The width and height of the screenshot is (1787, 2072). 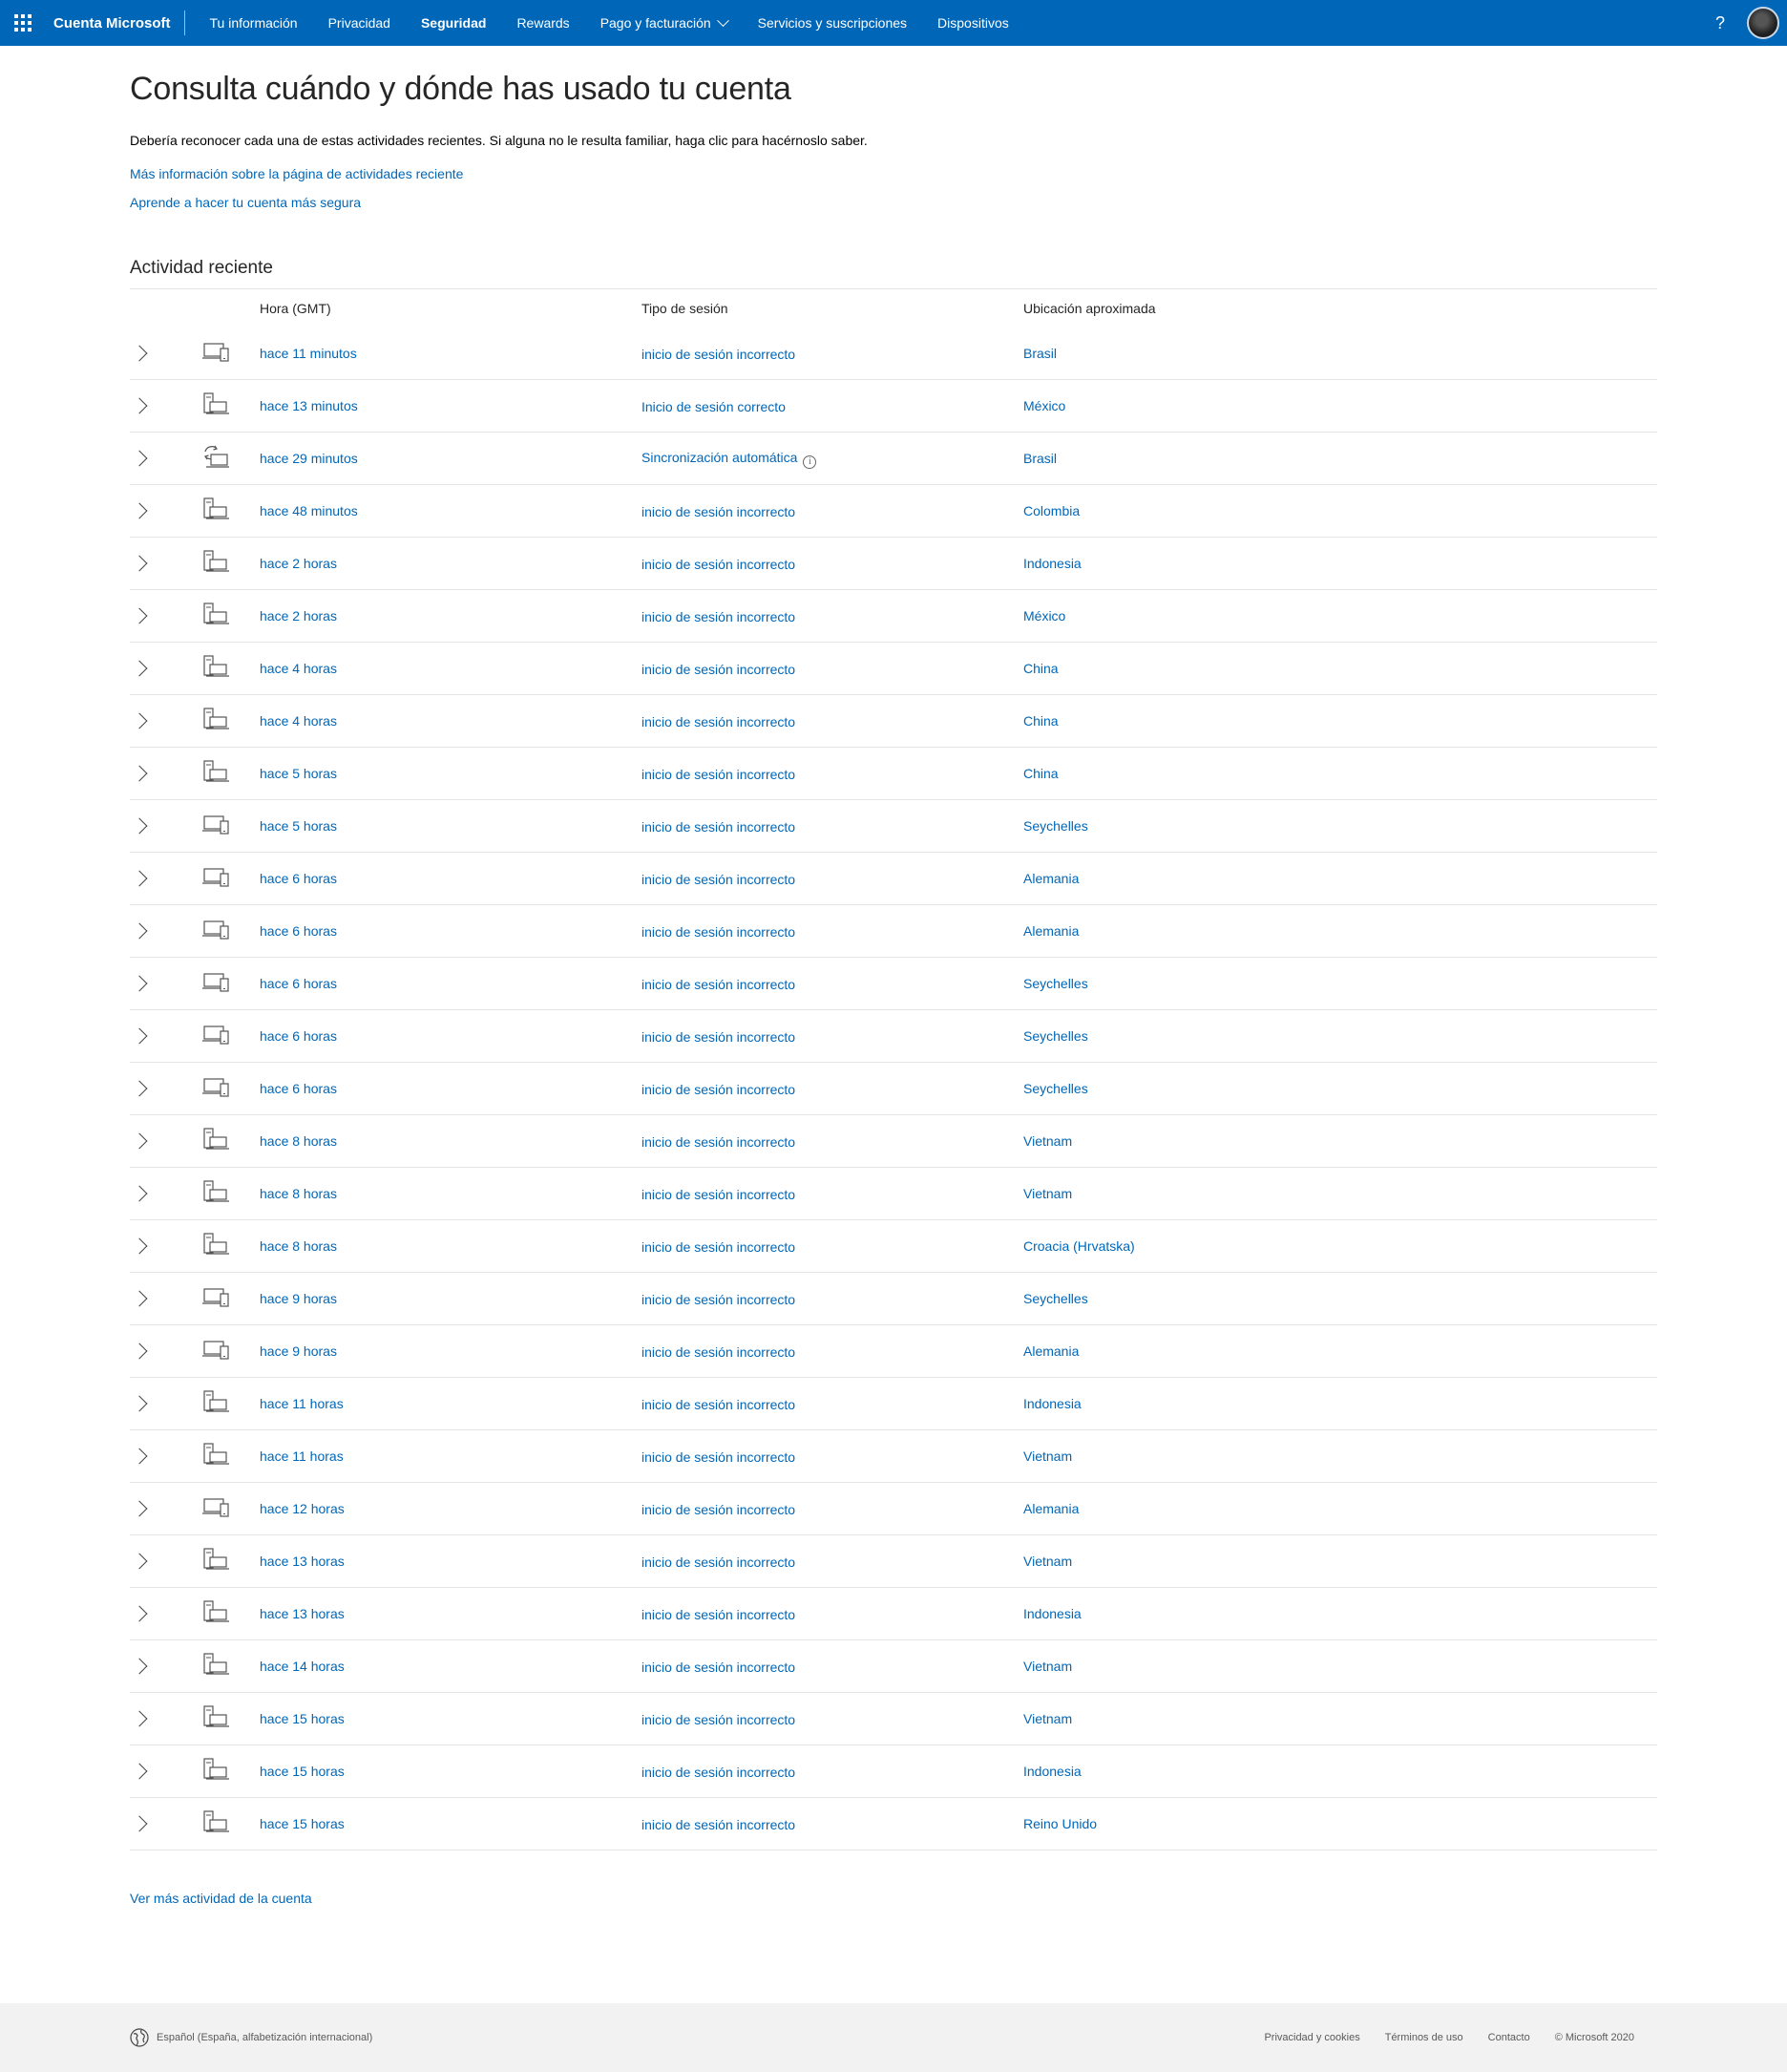 What do you see at coordinates (893, 202) in the screenshot?
I see `account-security-link: Aprende a hacer tu cuenta más segura` at bounding box center [893, 202].